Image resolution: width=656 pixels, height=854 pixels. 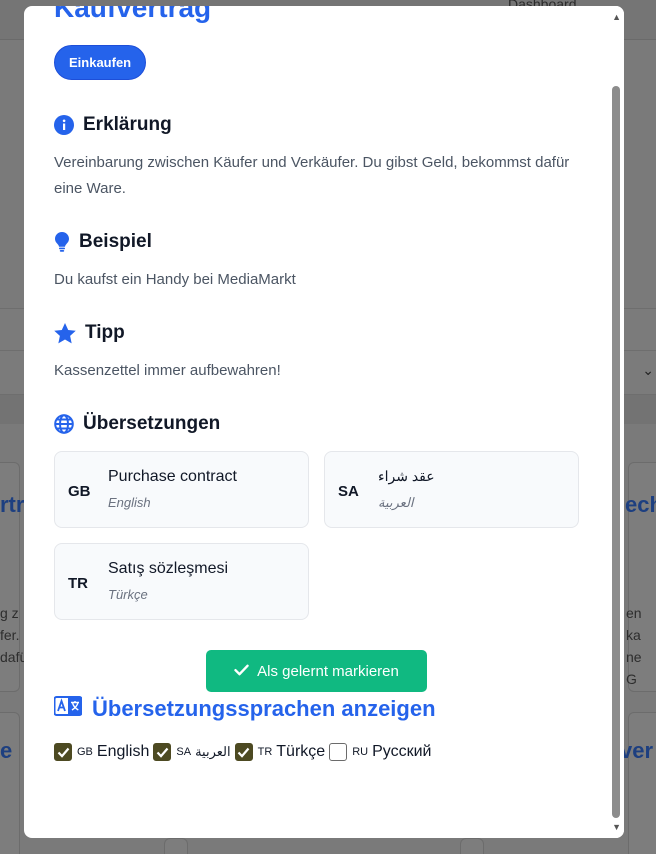 I want to click on translation-word: عقد شراء, so click(x=406, y=476).